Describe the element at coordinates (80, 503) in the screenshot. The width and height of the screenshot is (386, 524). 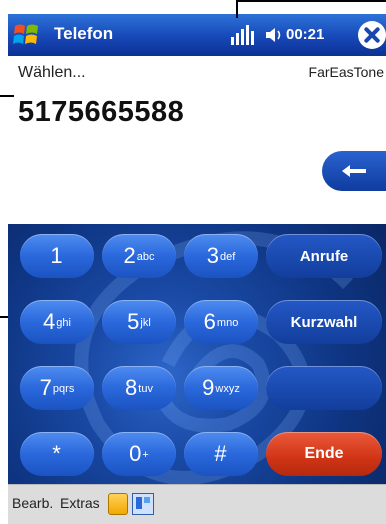
I see `menu-tools: Extras` at that location.